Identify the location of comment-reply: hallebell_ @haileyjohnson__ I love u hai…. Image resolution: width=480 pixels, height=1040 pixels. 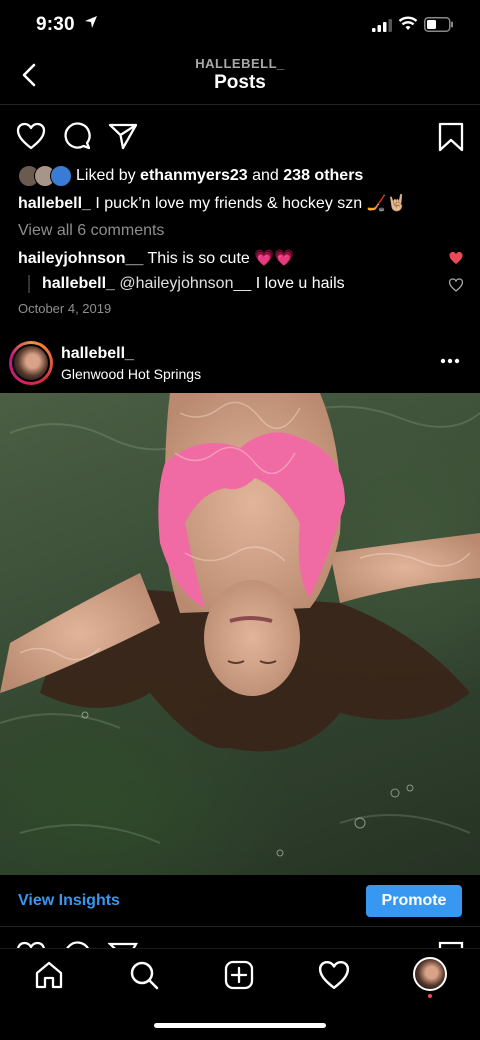
(186, 284).